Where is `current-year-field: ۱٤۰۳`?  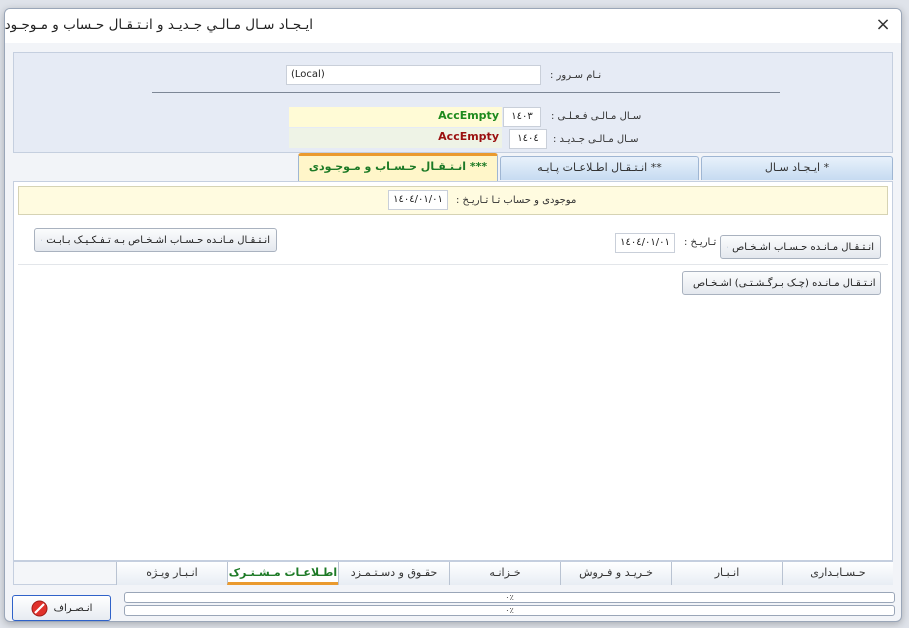 current-year-field: ۱٤۰۳ is located at coordinates (522, 117).